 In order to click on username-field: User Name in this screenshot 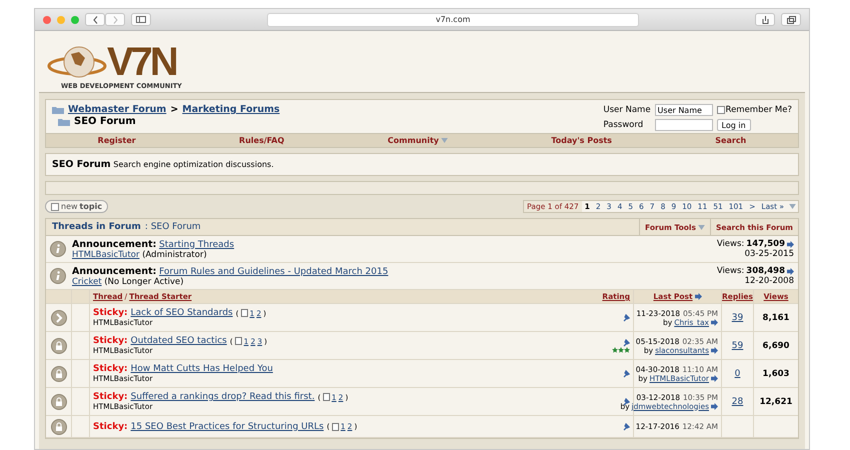, I will do `click(683, 110)`.